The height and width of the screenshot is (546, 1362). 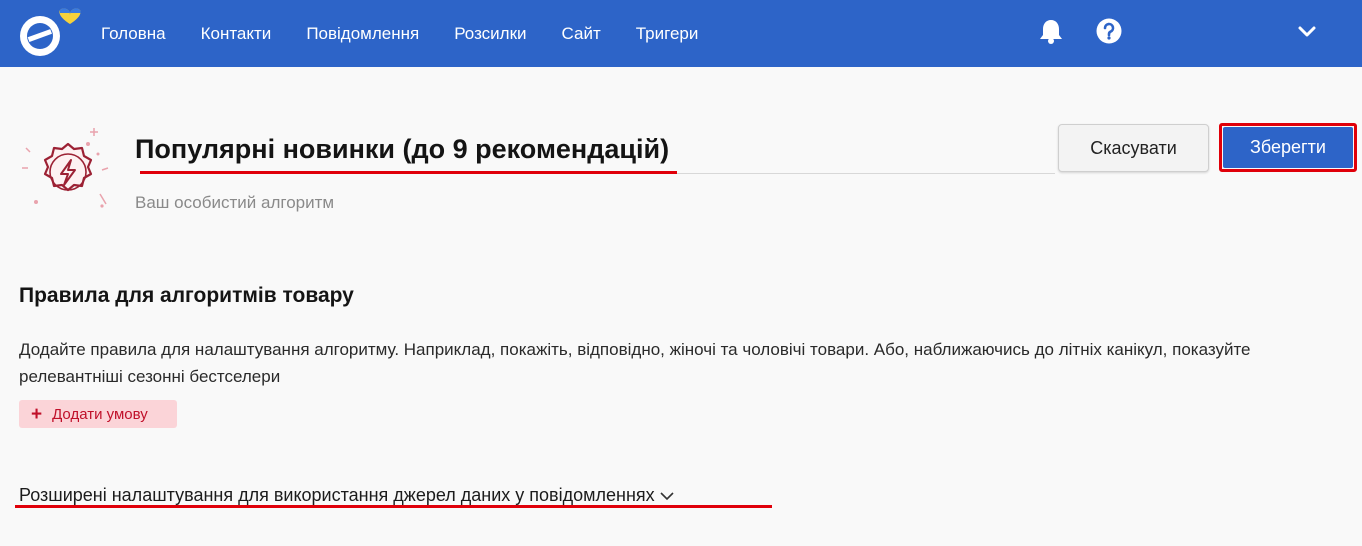 What do you see at coordinates (235, 202) in the screenshot?
I see `page-subtitle: Ваш особистий алгоритм` at bounding box center [235, 202].